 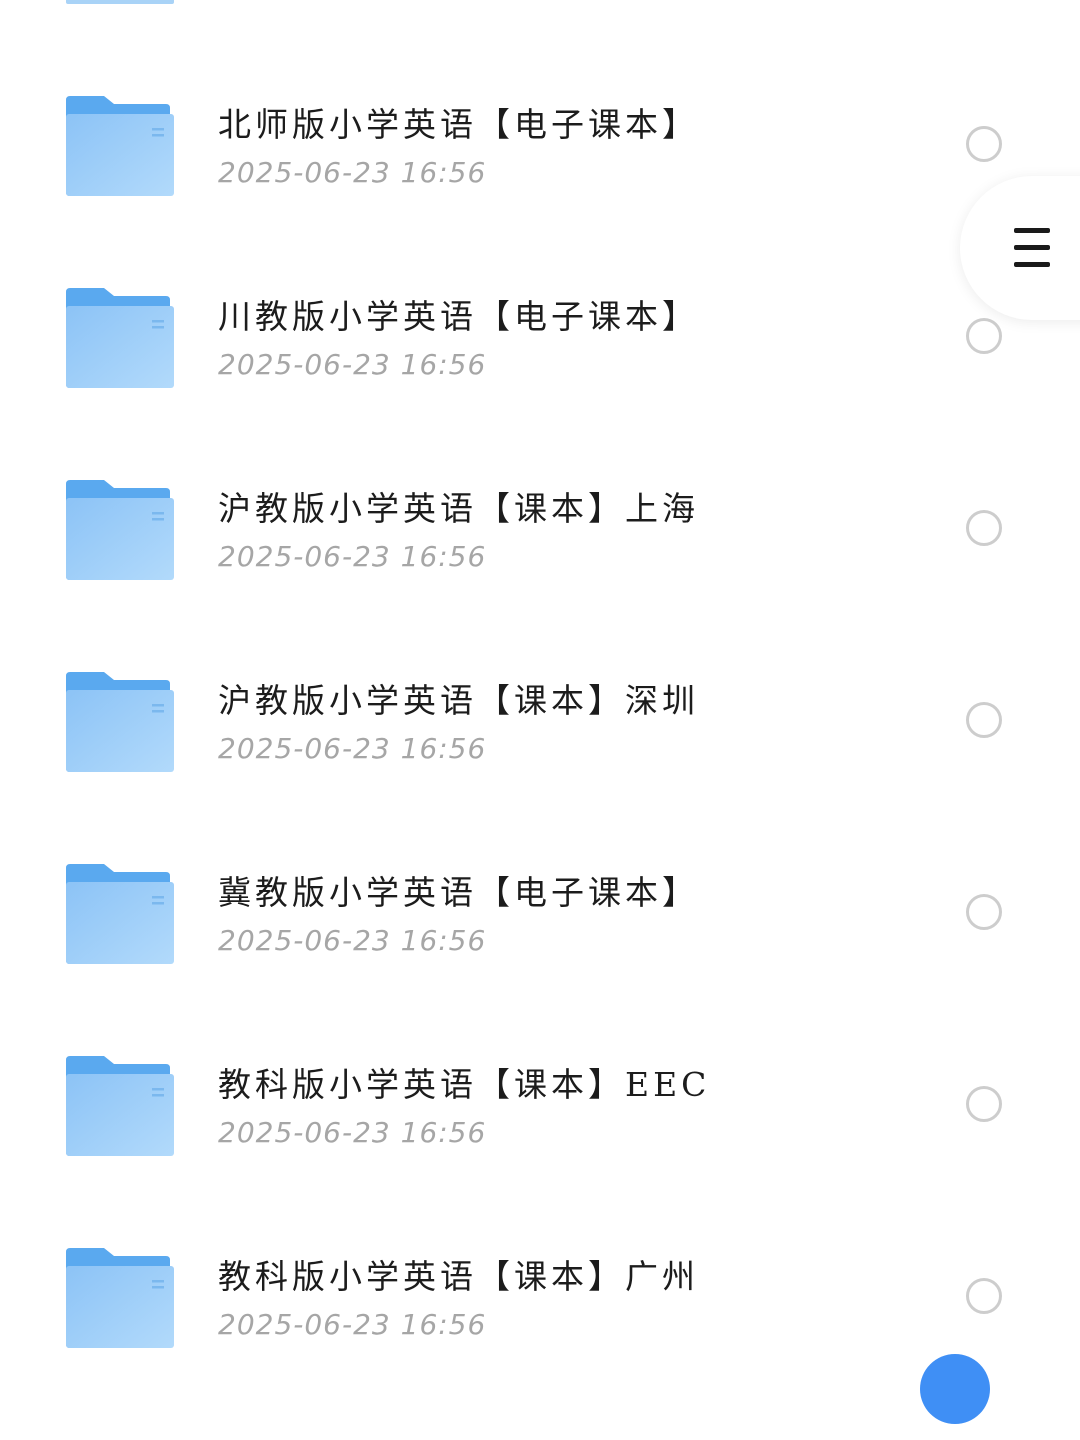 What do you see at coordinates (464, 1084) in the screenshot?
I see `folder-name: 教科版小学英语【课本】EEC` at bounding box center [464, 1084].